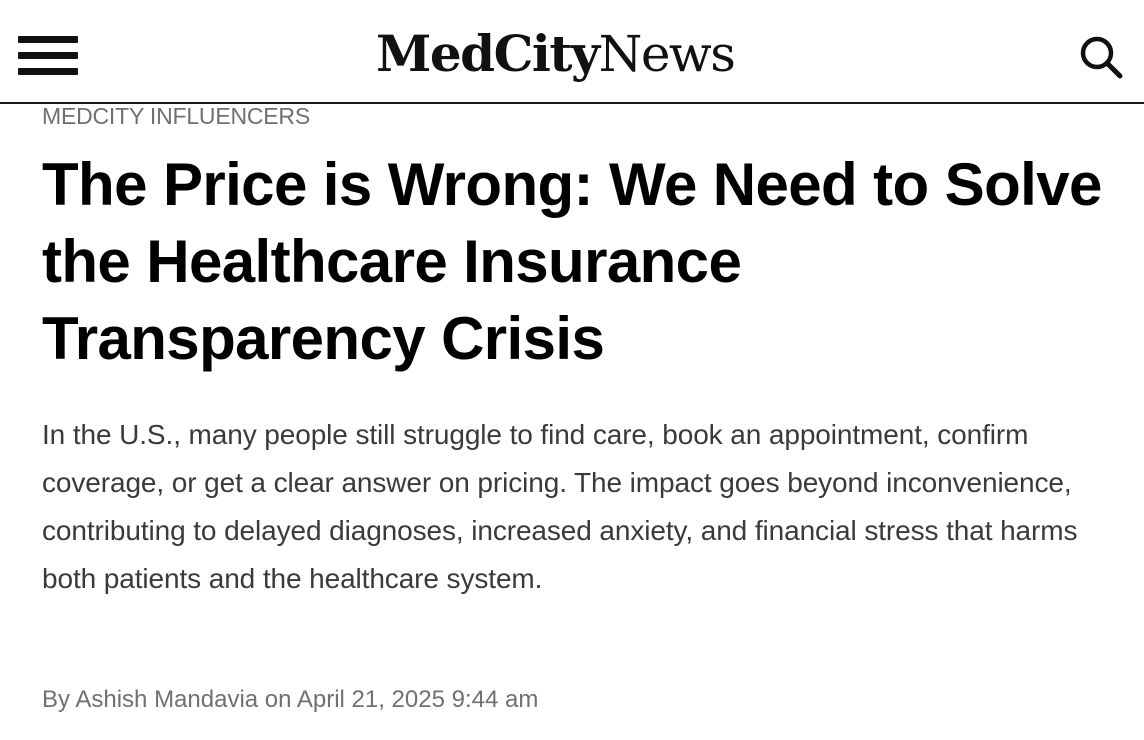 Image resolution: width=1144 pixels, height=740 pixels. I want to click on site-logo: MedCityNews, so click(556, 54).